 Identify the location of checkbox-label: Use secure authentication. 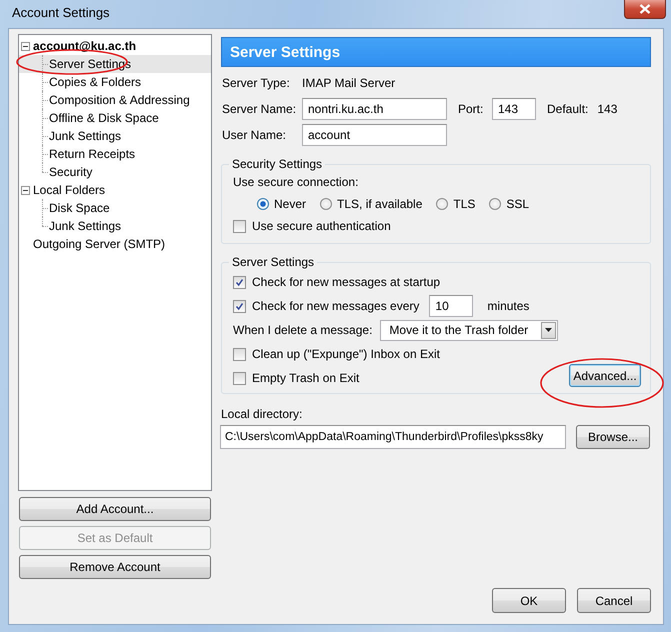
(321, 226).